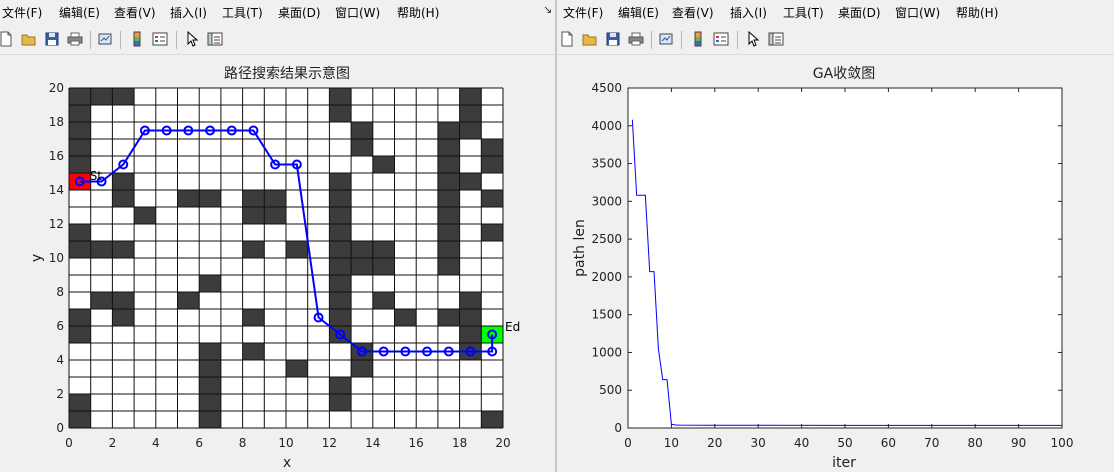  Describe the element at coordinates (888, 443) in the screenshot. I see `x-tick-label: 60` at that location.